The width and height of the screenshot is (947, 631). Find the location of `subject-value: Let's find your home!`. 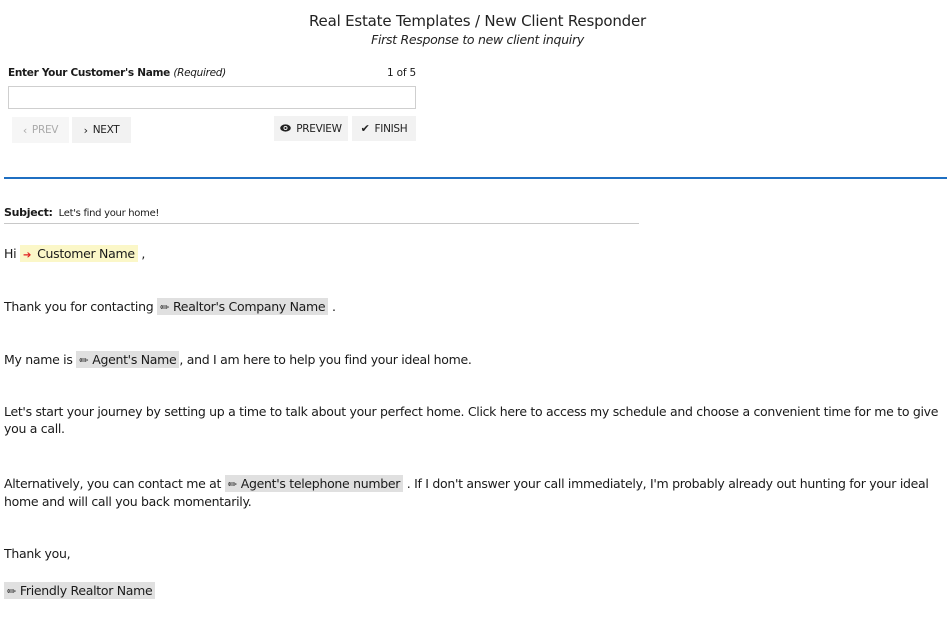

subject-value: Let's find your home! is located at coordinates (109, 213).